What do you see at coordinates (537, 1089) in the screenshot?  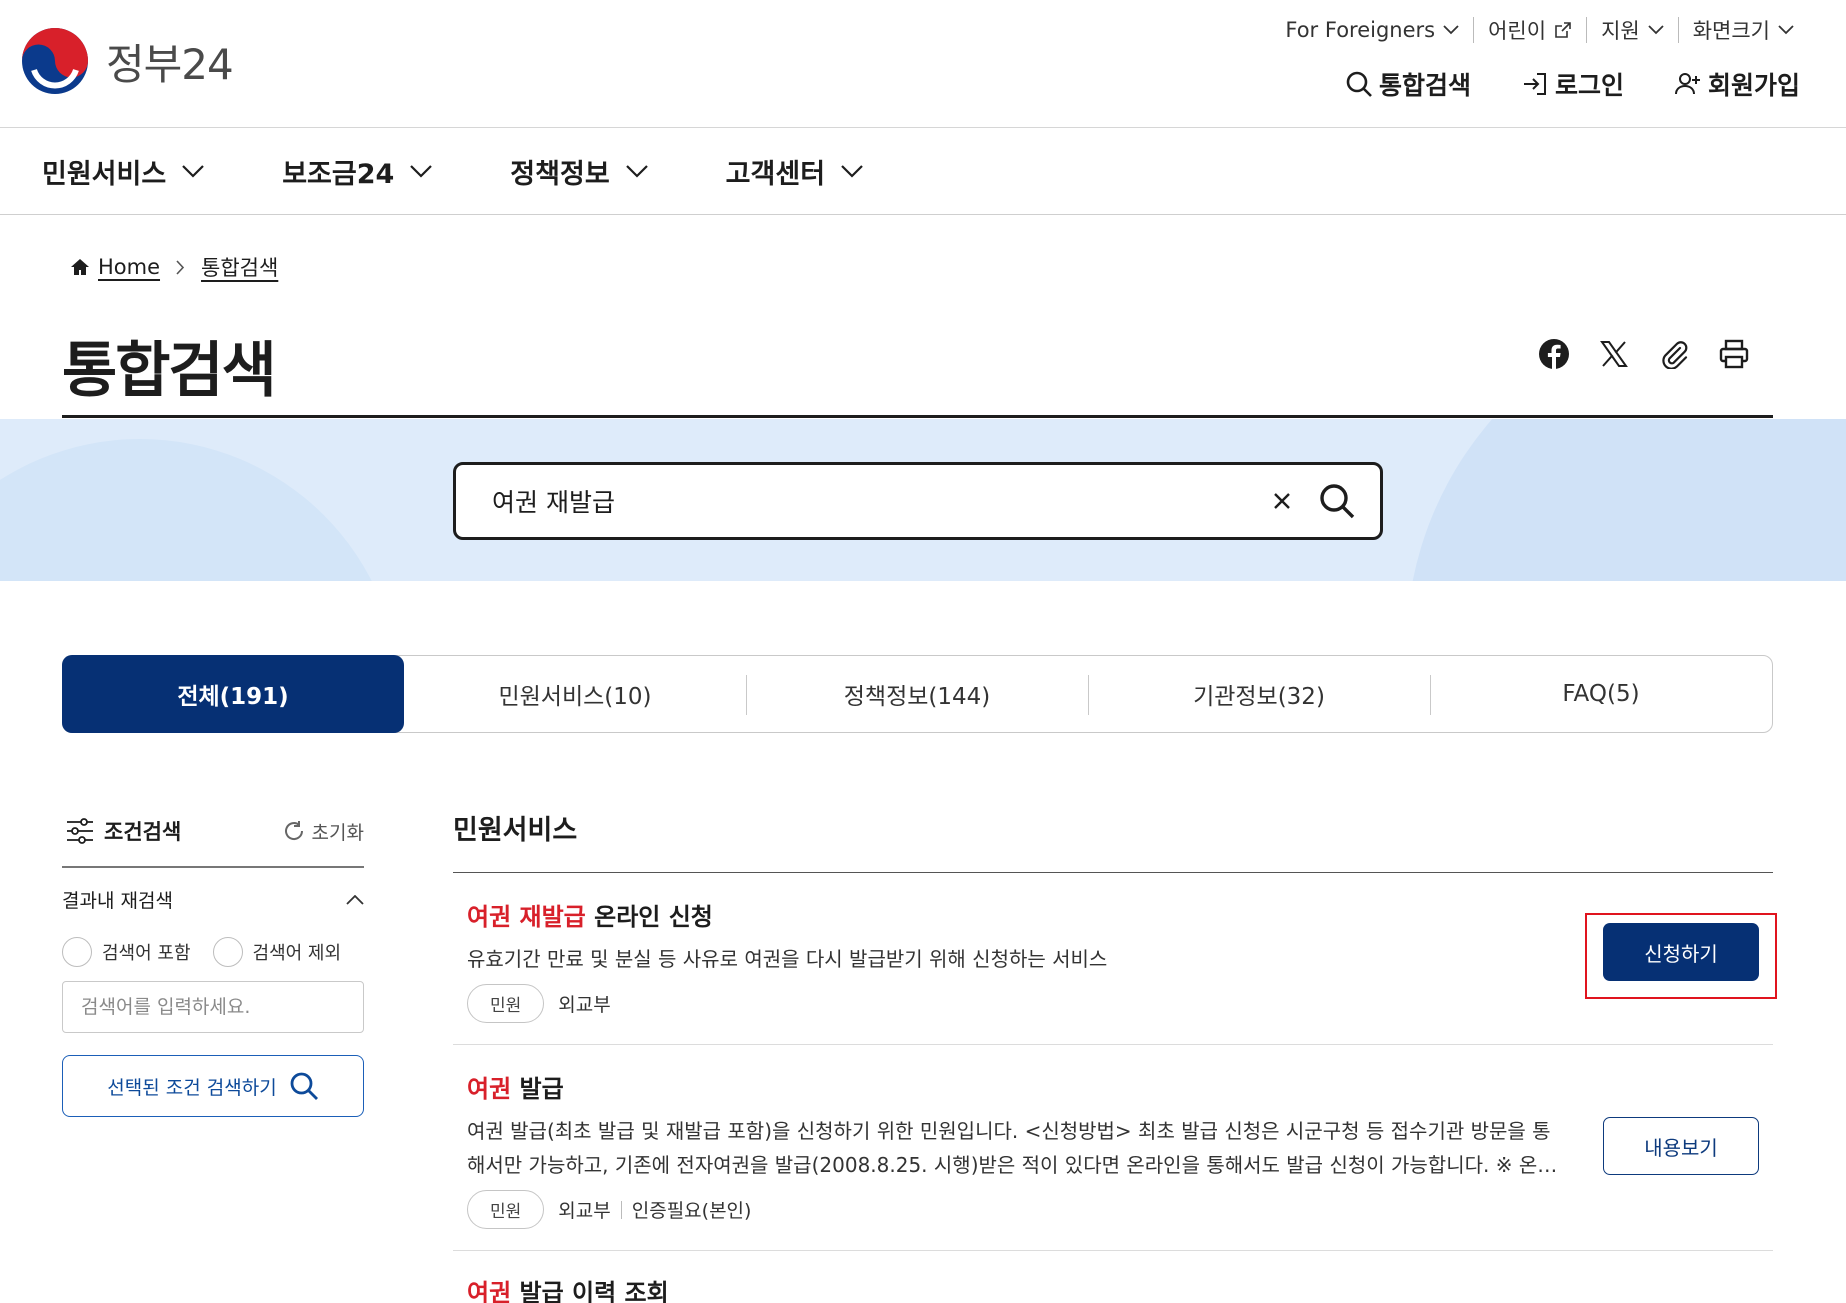 I see `result-title-rest: 발급` at bounding box center [537, 1089].